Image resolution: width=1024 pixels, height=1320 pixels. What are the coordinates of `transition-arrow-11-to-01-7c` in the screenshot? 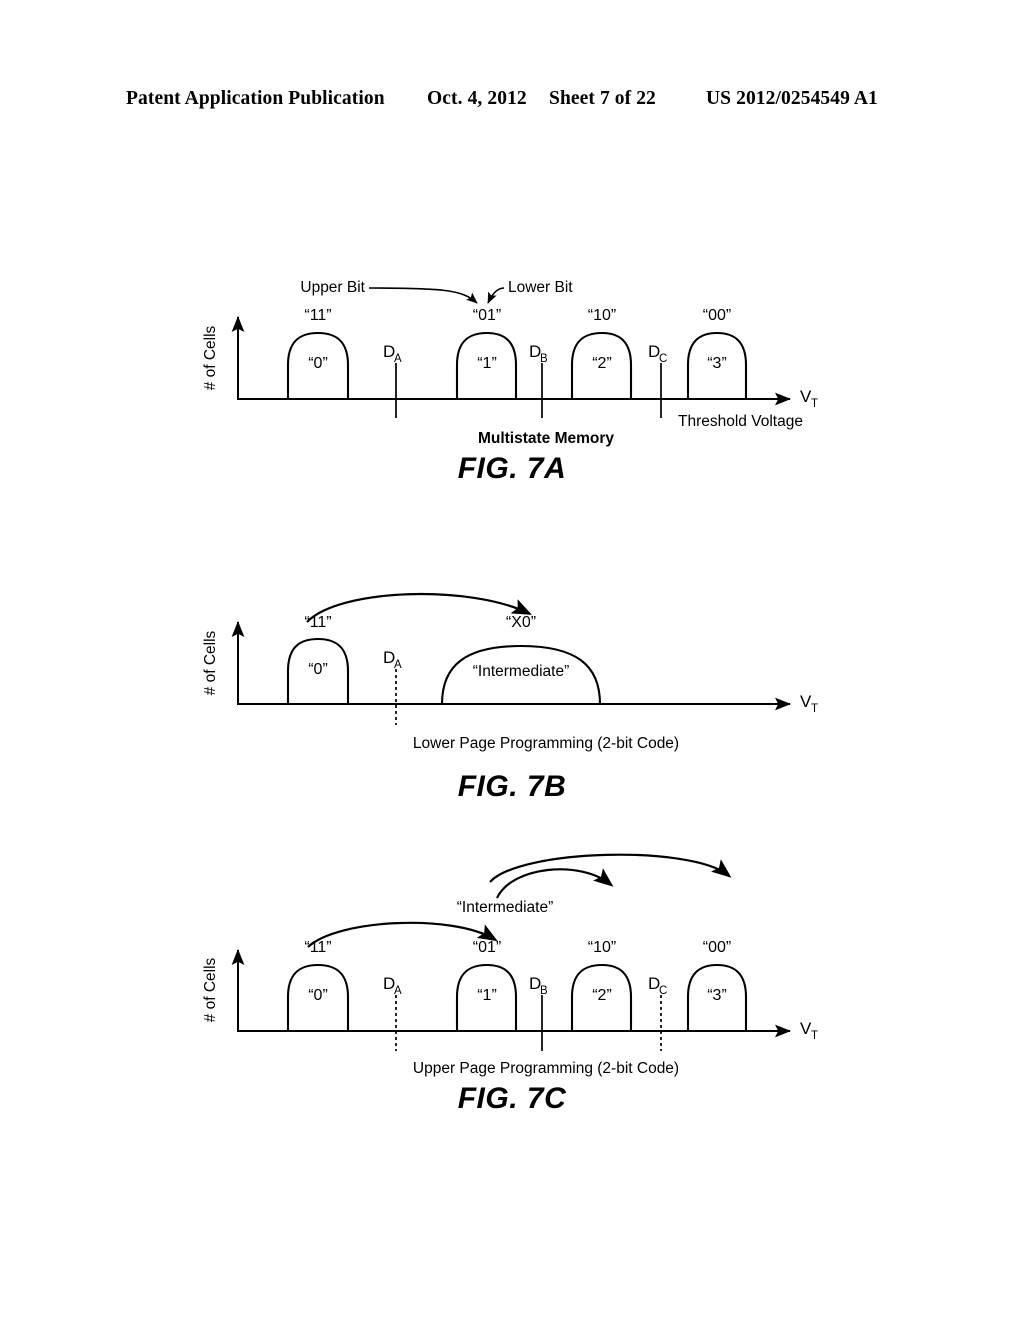 It's located at (402, 934).